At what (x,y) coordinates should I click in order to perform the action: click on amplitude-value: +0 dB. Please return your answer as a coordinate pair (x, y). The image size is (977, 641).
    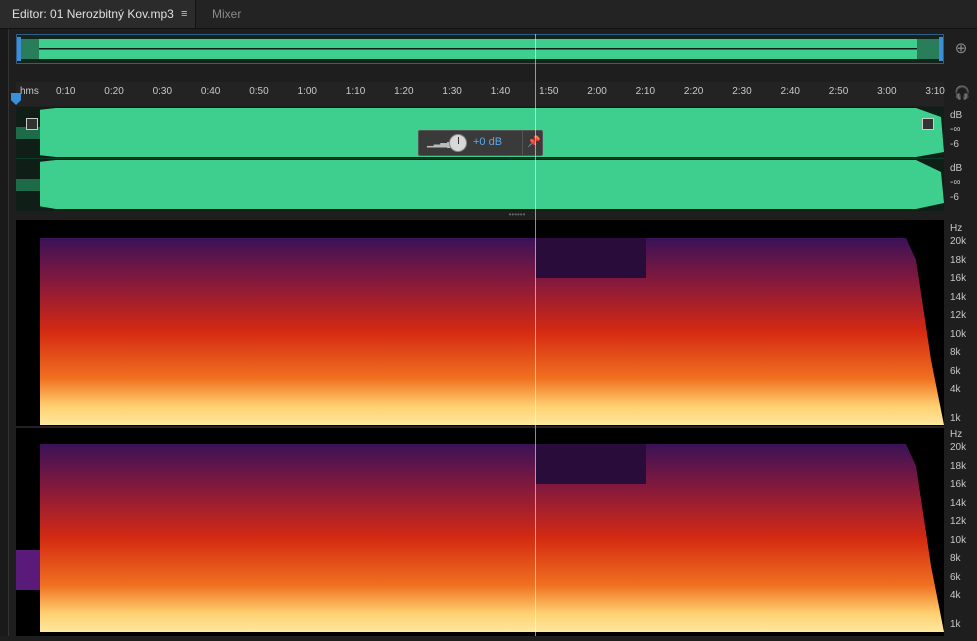
    Looking at the image, I should click on (487, 142).